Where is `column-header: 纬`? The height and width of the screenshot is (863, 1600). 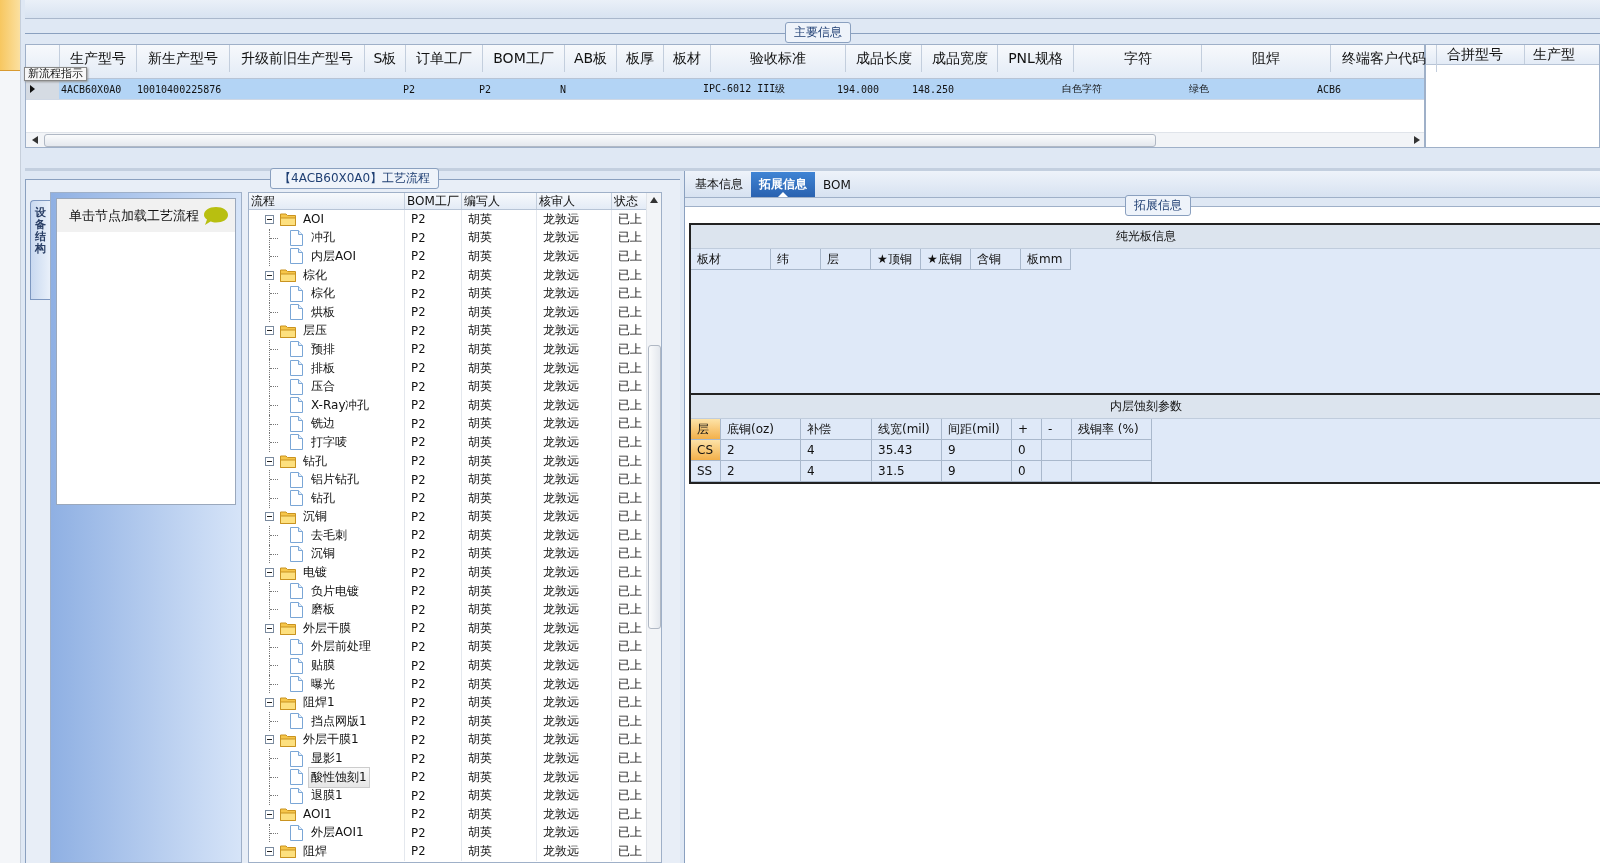 column-header: 纬 is located at coordinates (796, 259).